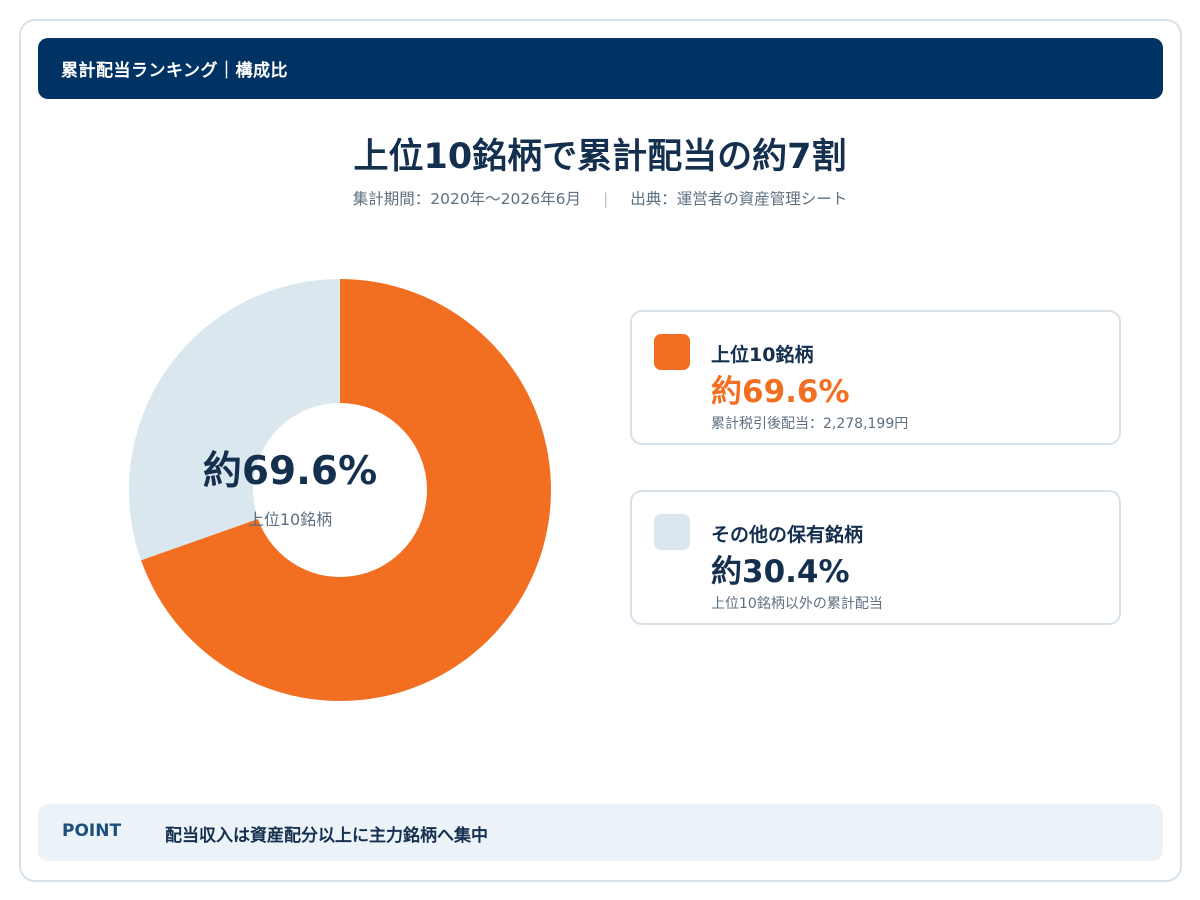 The width and height of the screenshot is (1200, 900). I want to click on point-label: POINT, so click(92, 831).